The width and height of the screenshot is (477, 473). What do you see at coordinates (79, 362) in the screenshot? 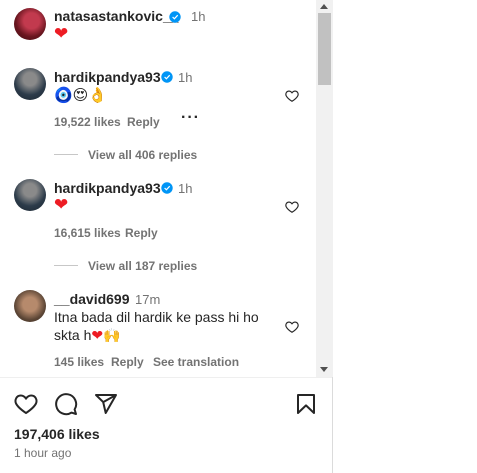
I see `comment-likes: 145 likes` at bounding box center [79, 362].